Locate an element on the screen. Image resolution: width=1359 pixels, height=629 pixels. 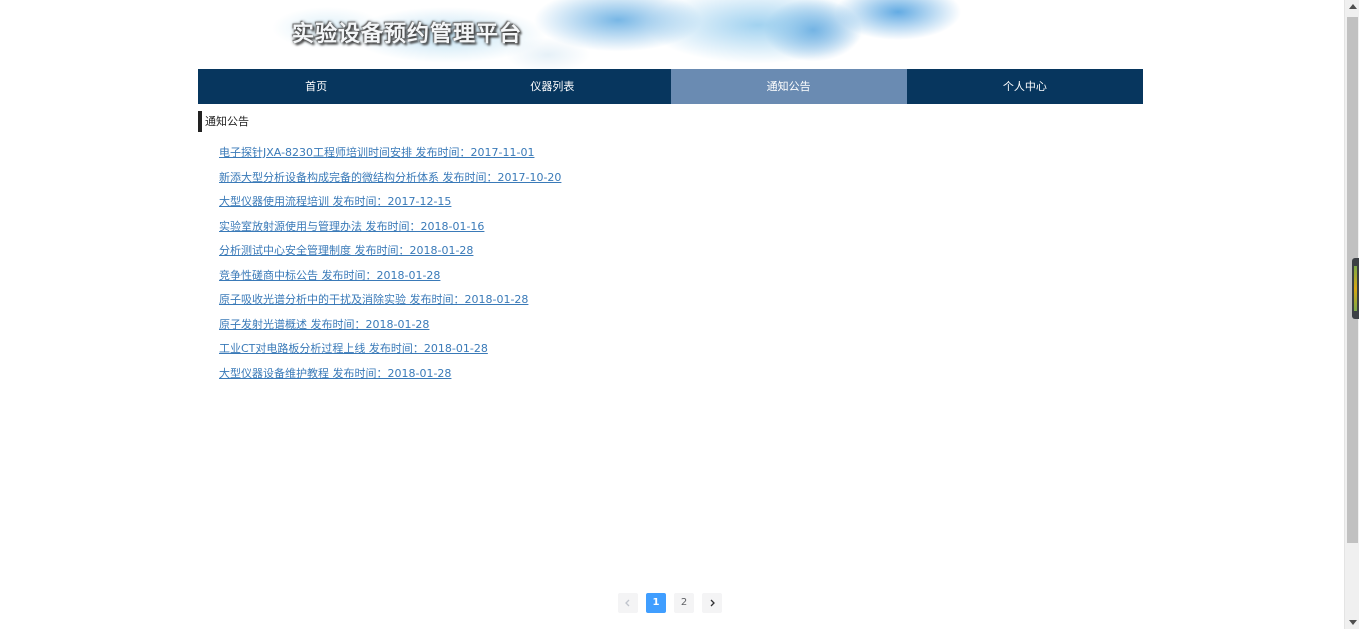
nav-item-personal-center: 个人中心 is located at coordinates (1025, 86).